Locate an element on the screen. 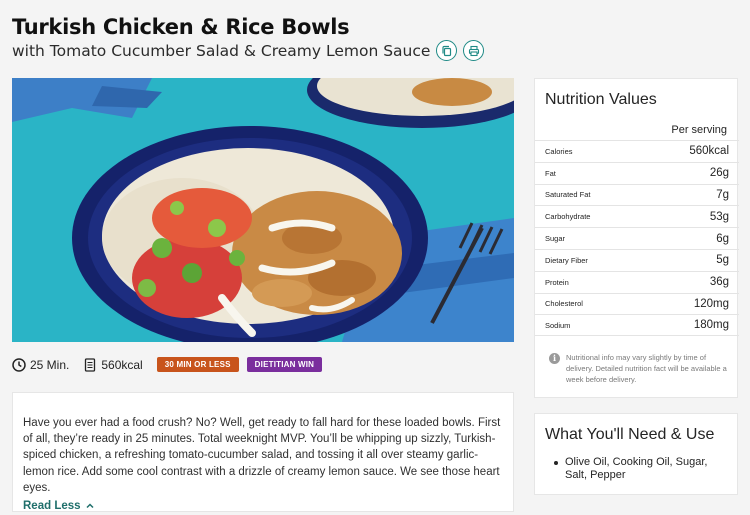 Image resolution: width=750 pixels, height=515 pixels. nutrition-row: Fat 26g is located at coordinates (637, 172).